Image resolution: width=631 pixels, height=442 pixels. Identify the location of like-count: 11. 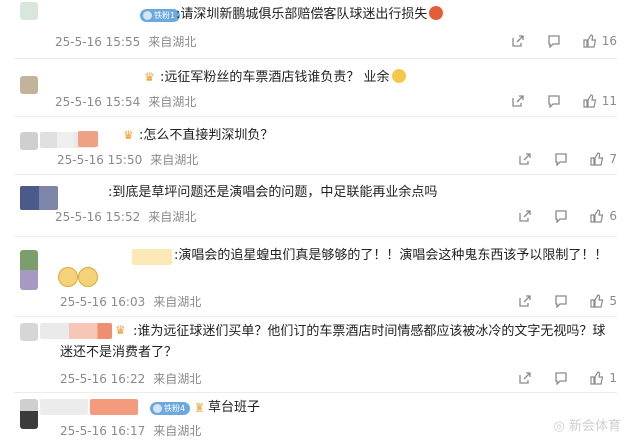
(609, 101).